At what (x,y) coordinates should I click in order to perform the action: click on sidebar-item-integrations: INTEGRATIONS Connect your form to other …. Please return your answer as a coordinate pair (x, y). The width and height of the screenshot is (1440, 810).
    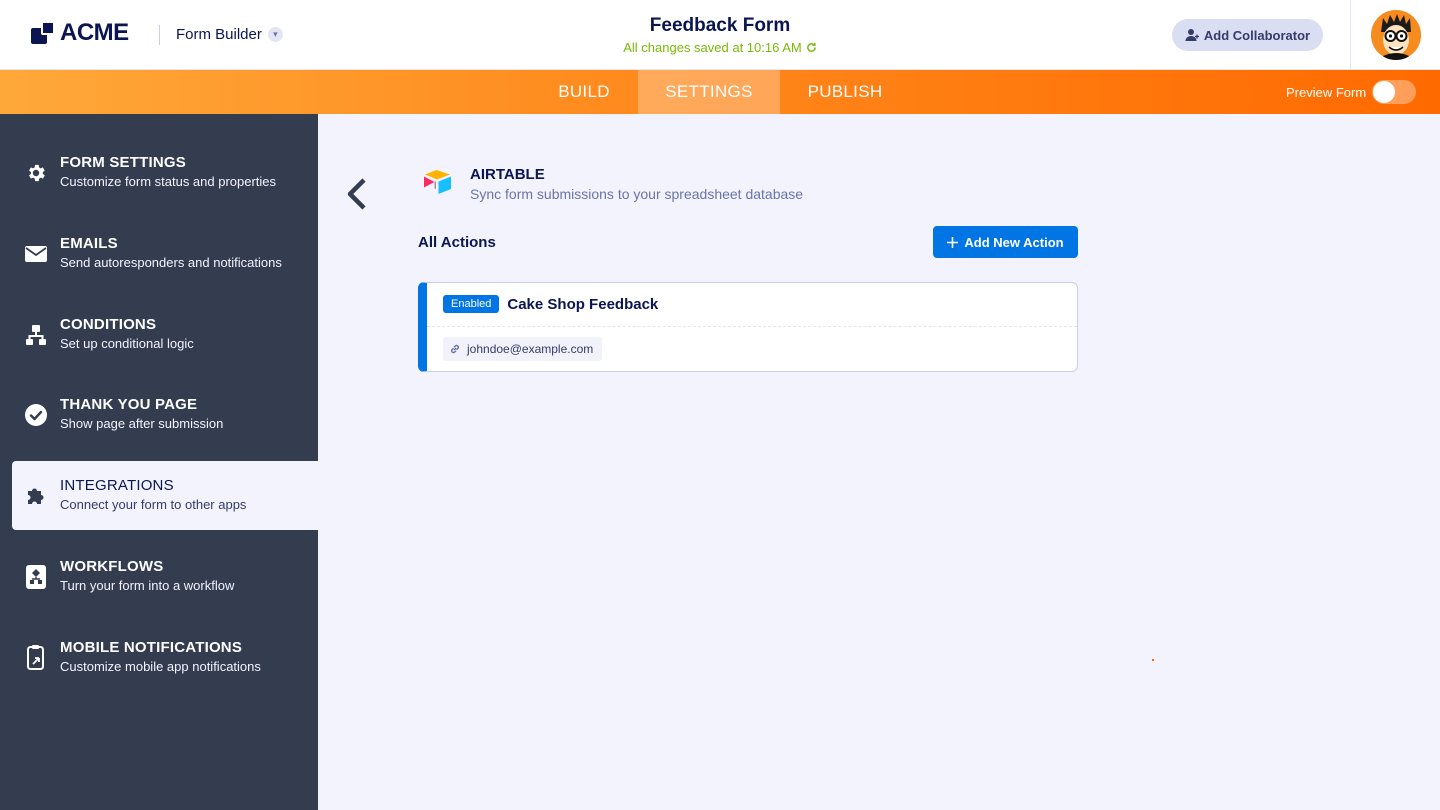
    Looking at the image, I should click on (165, 495).